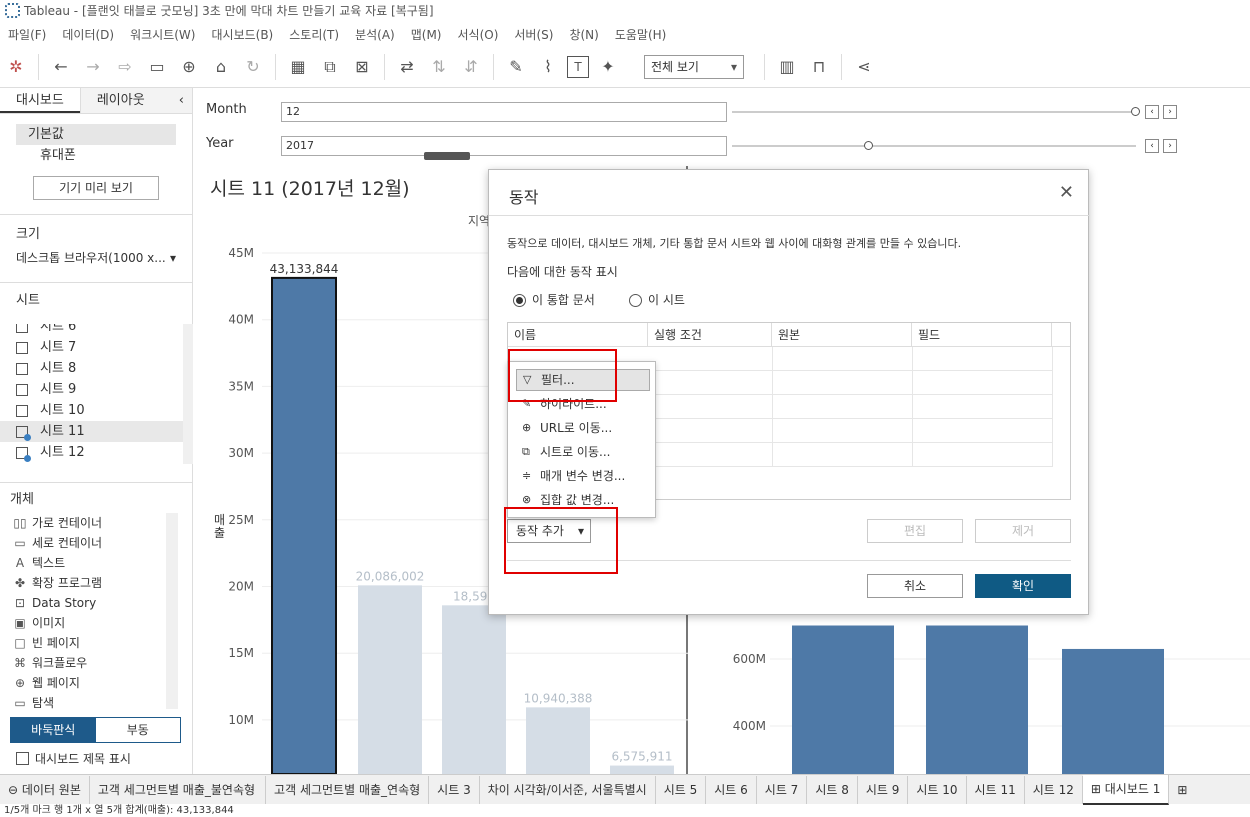 The image size is (1250, 817). I want to click on tab-dashboard-1: ⊞ 대시보드 1, so click(1126, 789).